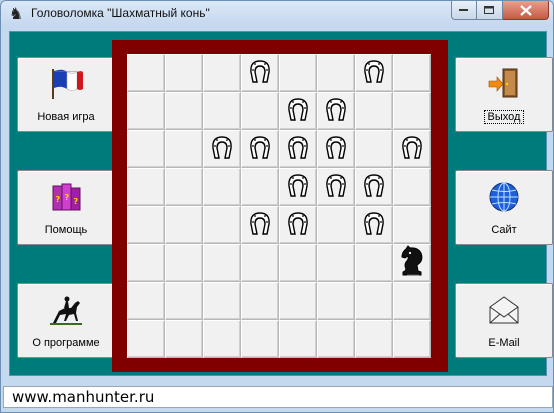 The width and height of the screenshot is (554, 413). Describe the element at coordinates (504, 197) in the screenshot. I see `globe-icon` at that location.